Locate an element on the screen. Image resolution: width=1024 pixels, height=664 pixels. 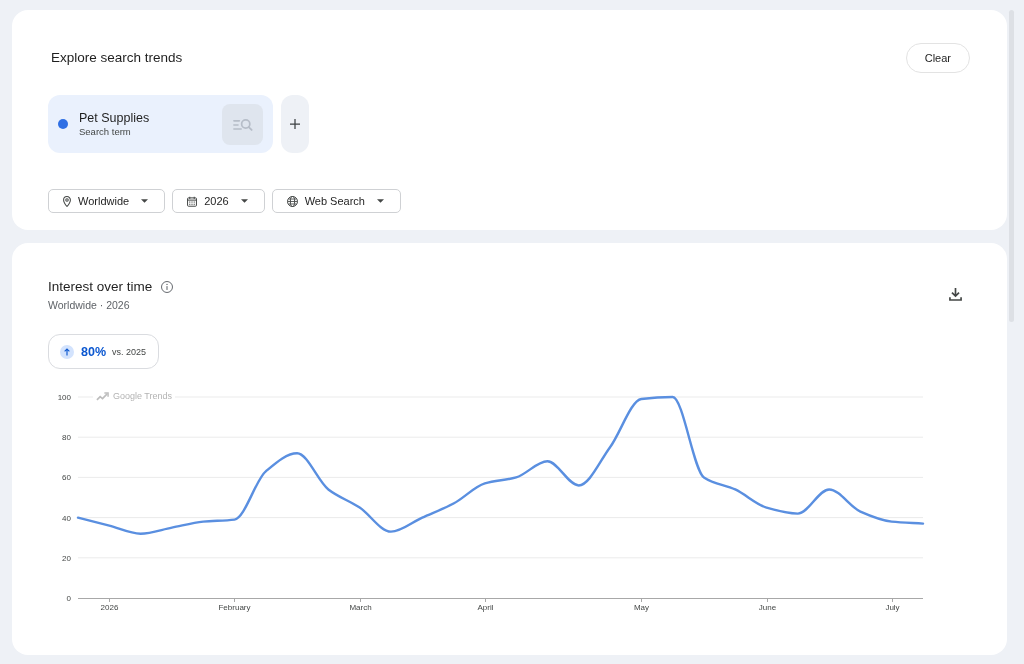
calendar-icon is located at coordinates (192, 201).